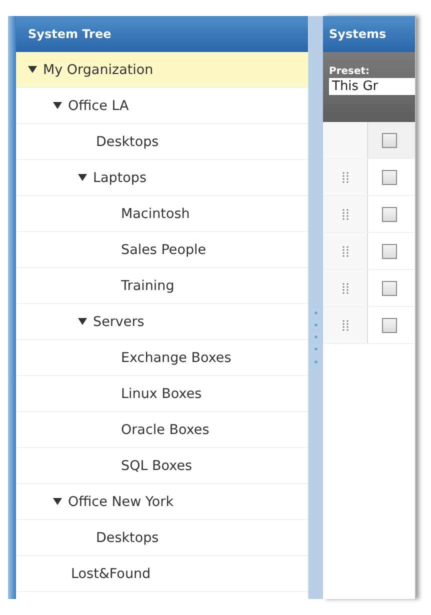  Describe the element at coordinates (316, 338) in the screenshot. I see `grip-icon` at that location.